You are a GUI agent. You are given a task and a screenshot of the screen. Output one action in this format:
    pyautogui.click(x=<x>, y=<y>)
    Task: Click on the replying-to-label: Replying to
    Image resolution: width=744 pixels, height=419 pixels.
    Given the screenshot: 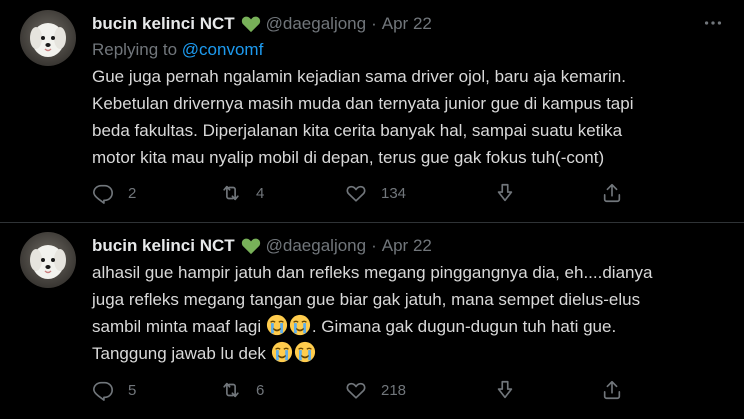 What is the action you would take?
    pyautogui.click(x=135, y=49)
    